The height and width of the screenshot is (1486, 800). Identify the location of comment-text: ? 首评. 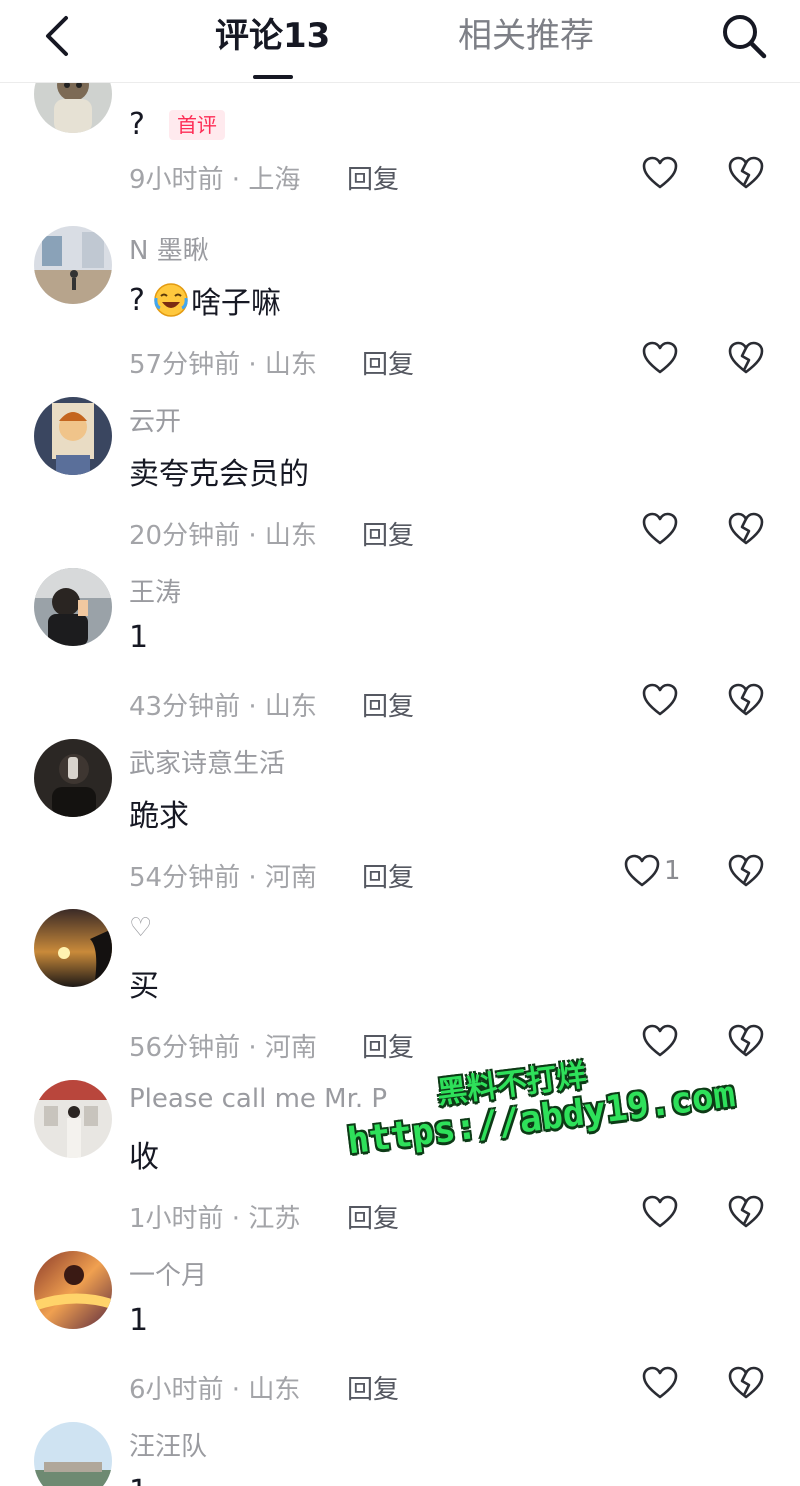
(177, 124).